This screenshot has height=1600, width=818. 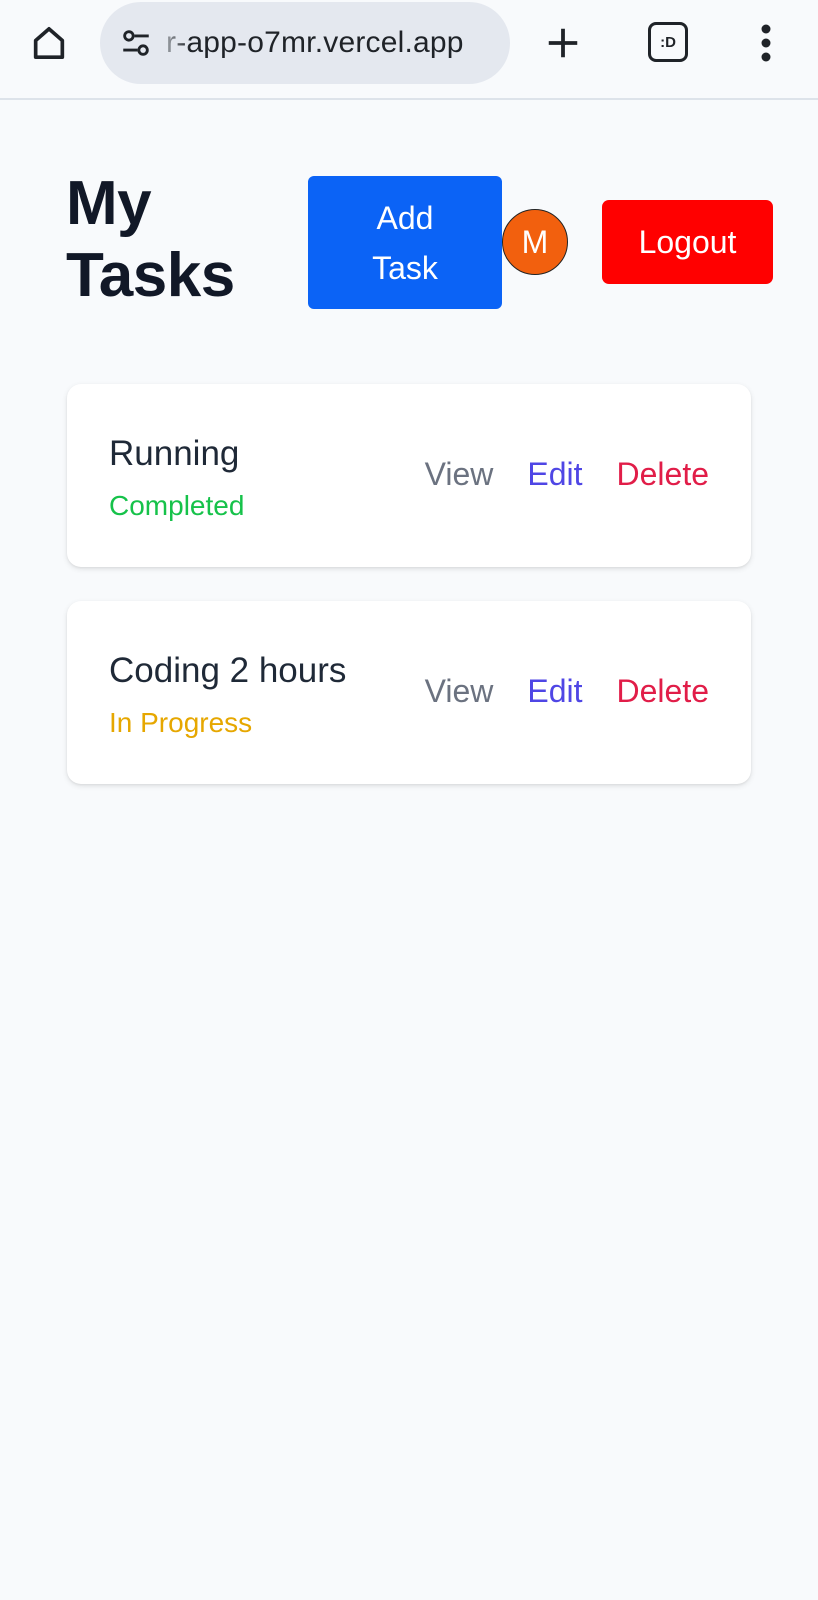 I want to click on home-icon, so click(x=49, y=43).